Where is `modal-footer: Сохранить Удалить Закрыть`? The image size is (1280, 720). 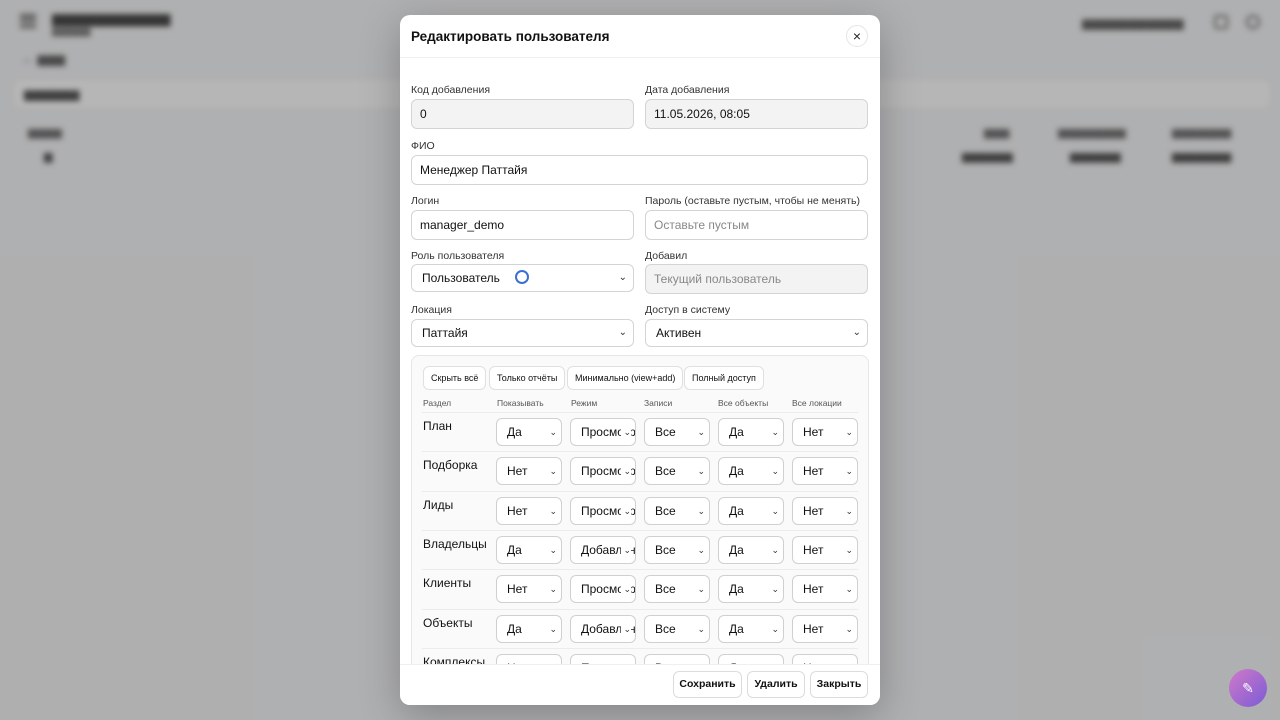 modal-footer: Сохранить Удалить Закрыть is located at coordinates (640, 684).